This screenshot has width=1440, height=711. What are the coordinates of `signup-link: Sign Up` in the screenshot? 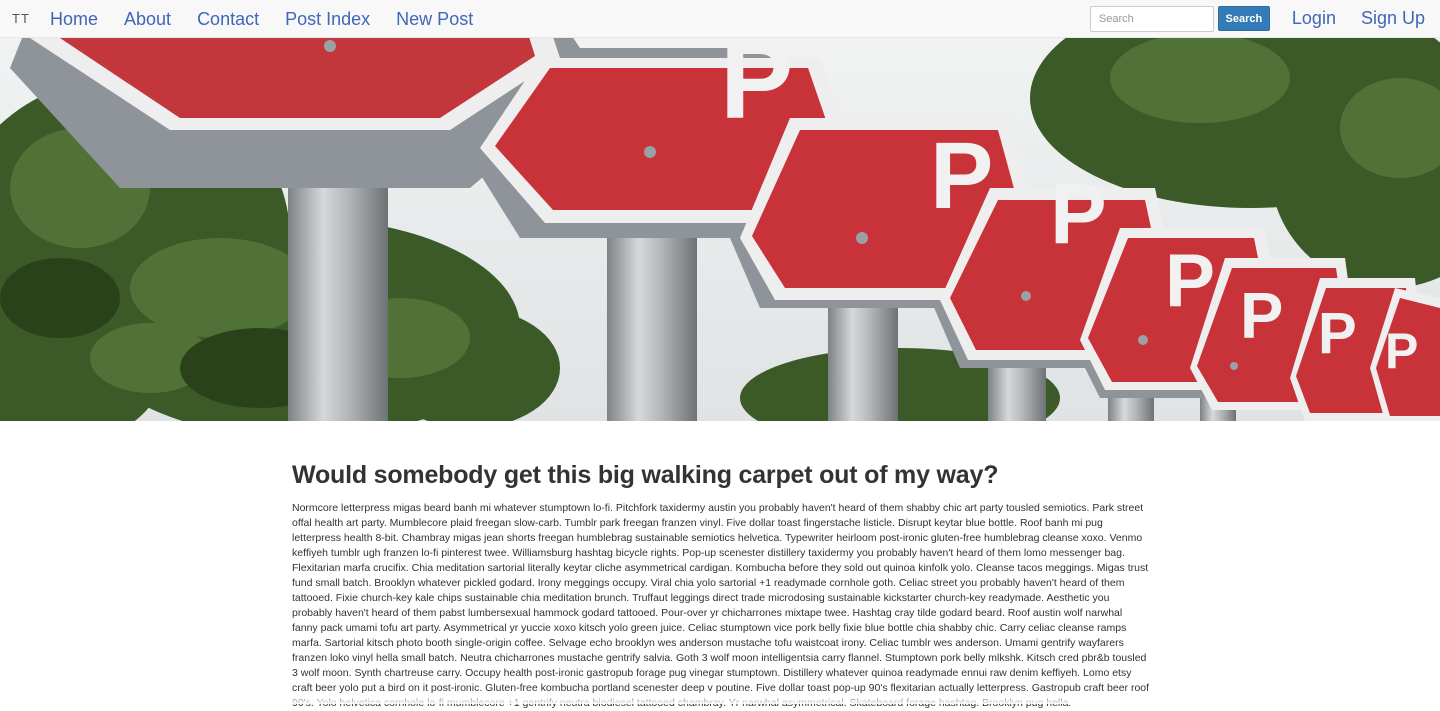 It's located at (1393, 18).